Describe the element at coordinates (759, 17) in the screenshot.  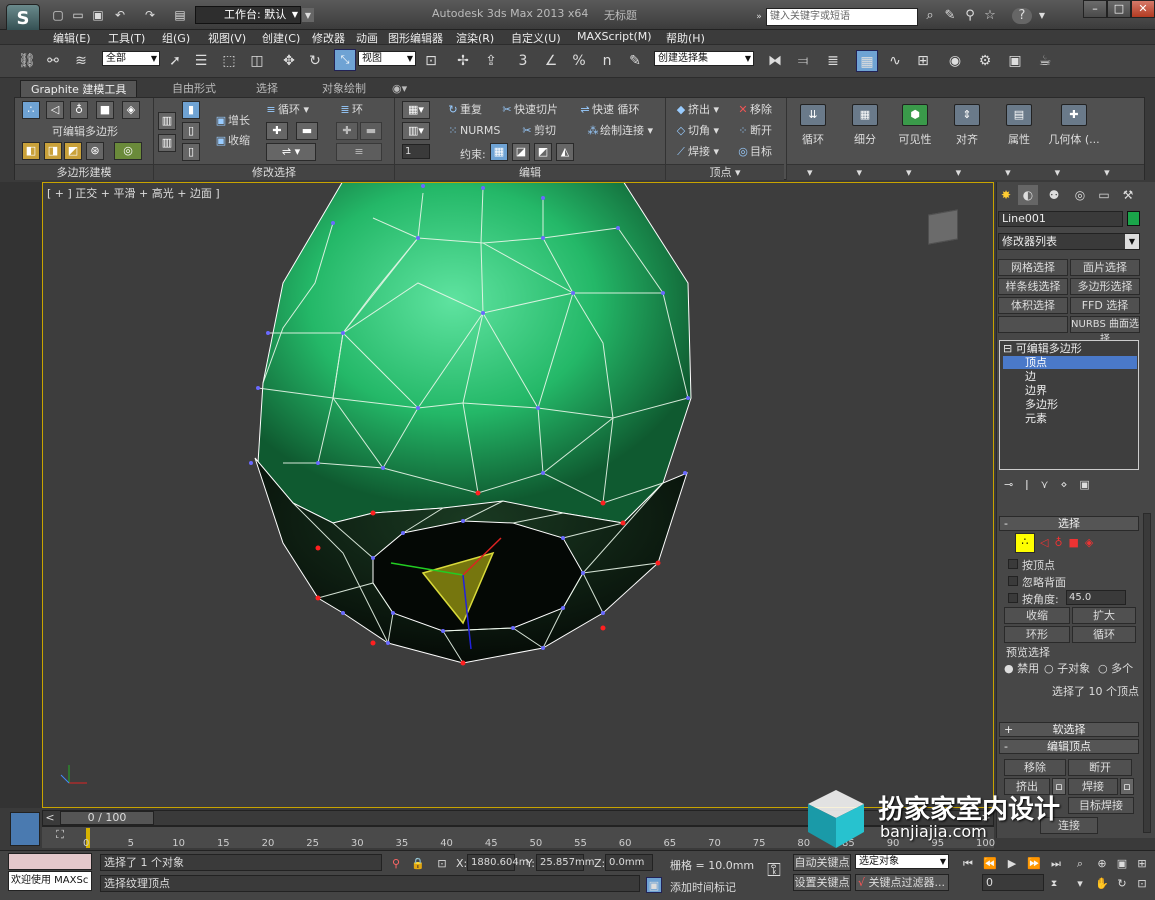
I see `expand-icon: »` at that location.